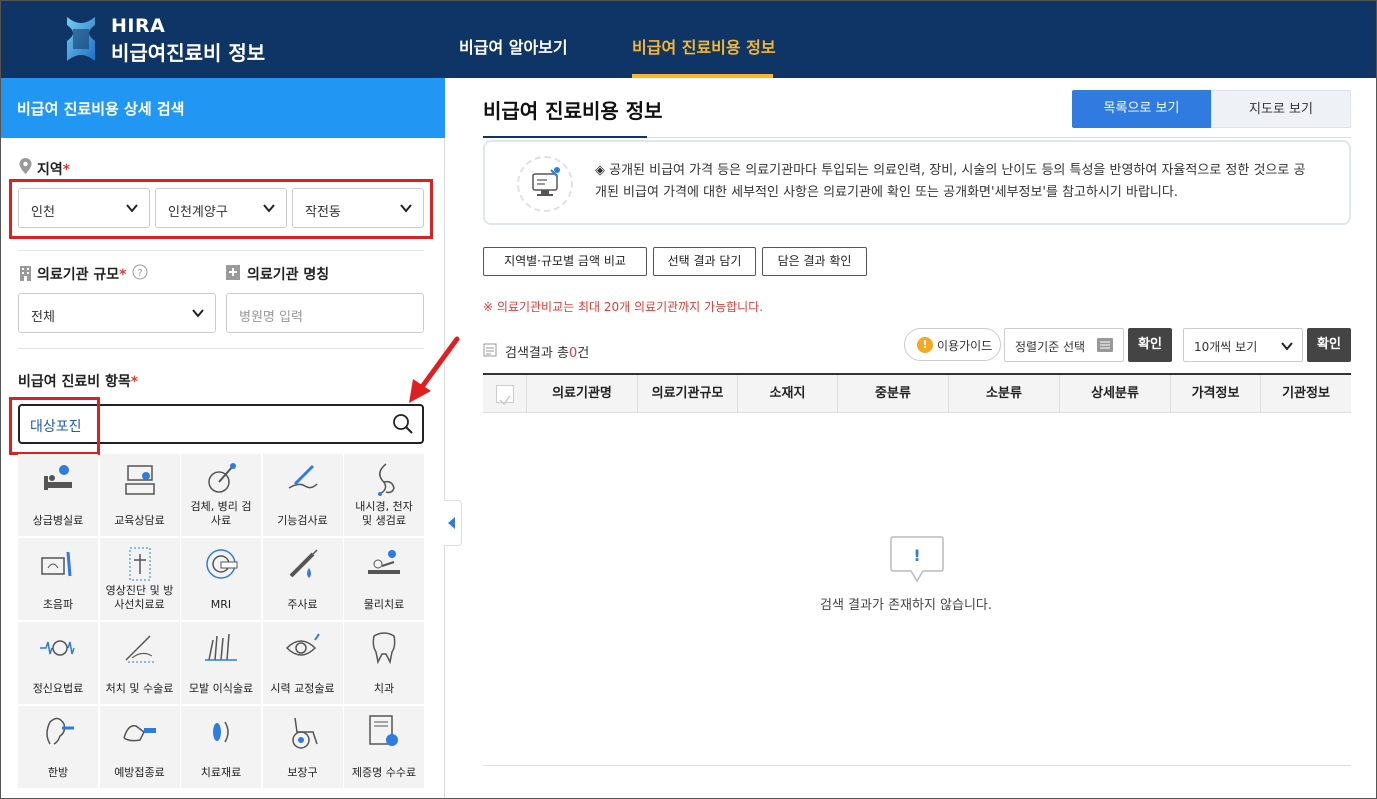 The height and width of the screenshot is (799, 1377). What do you see at coordinates (814, 261) in the screenshot?
I see `view-saved-button: 담은 결과 확인` at bounding box center [814, 261].